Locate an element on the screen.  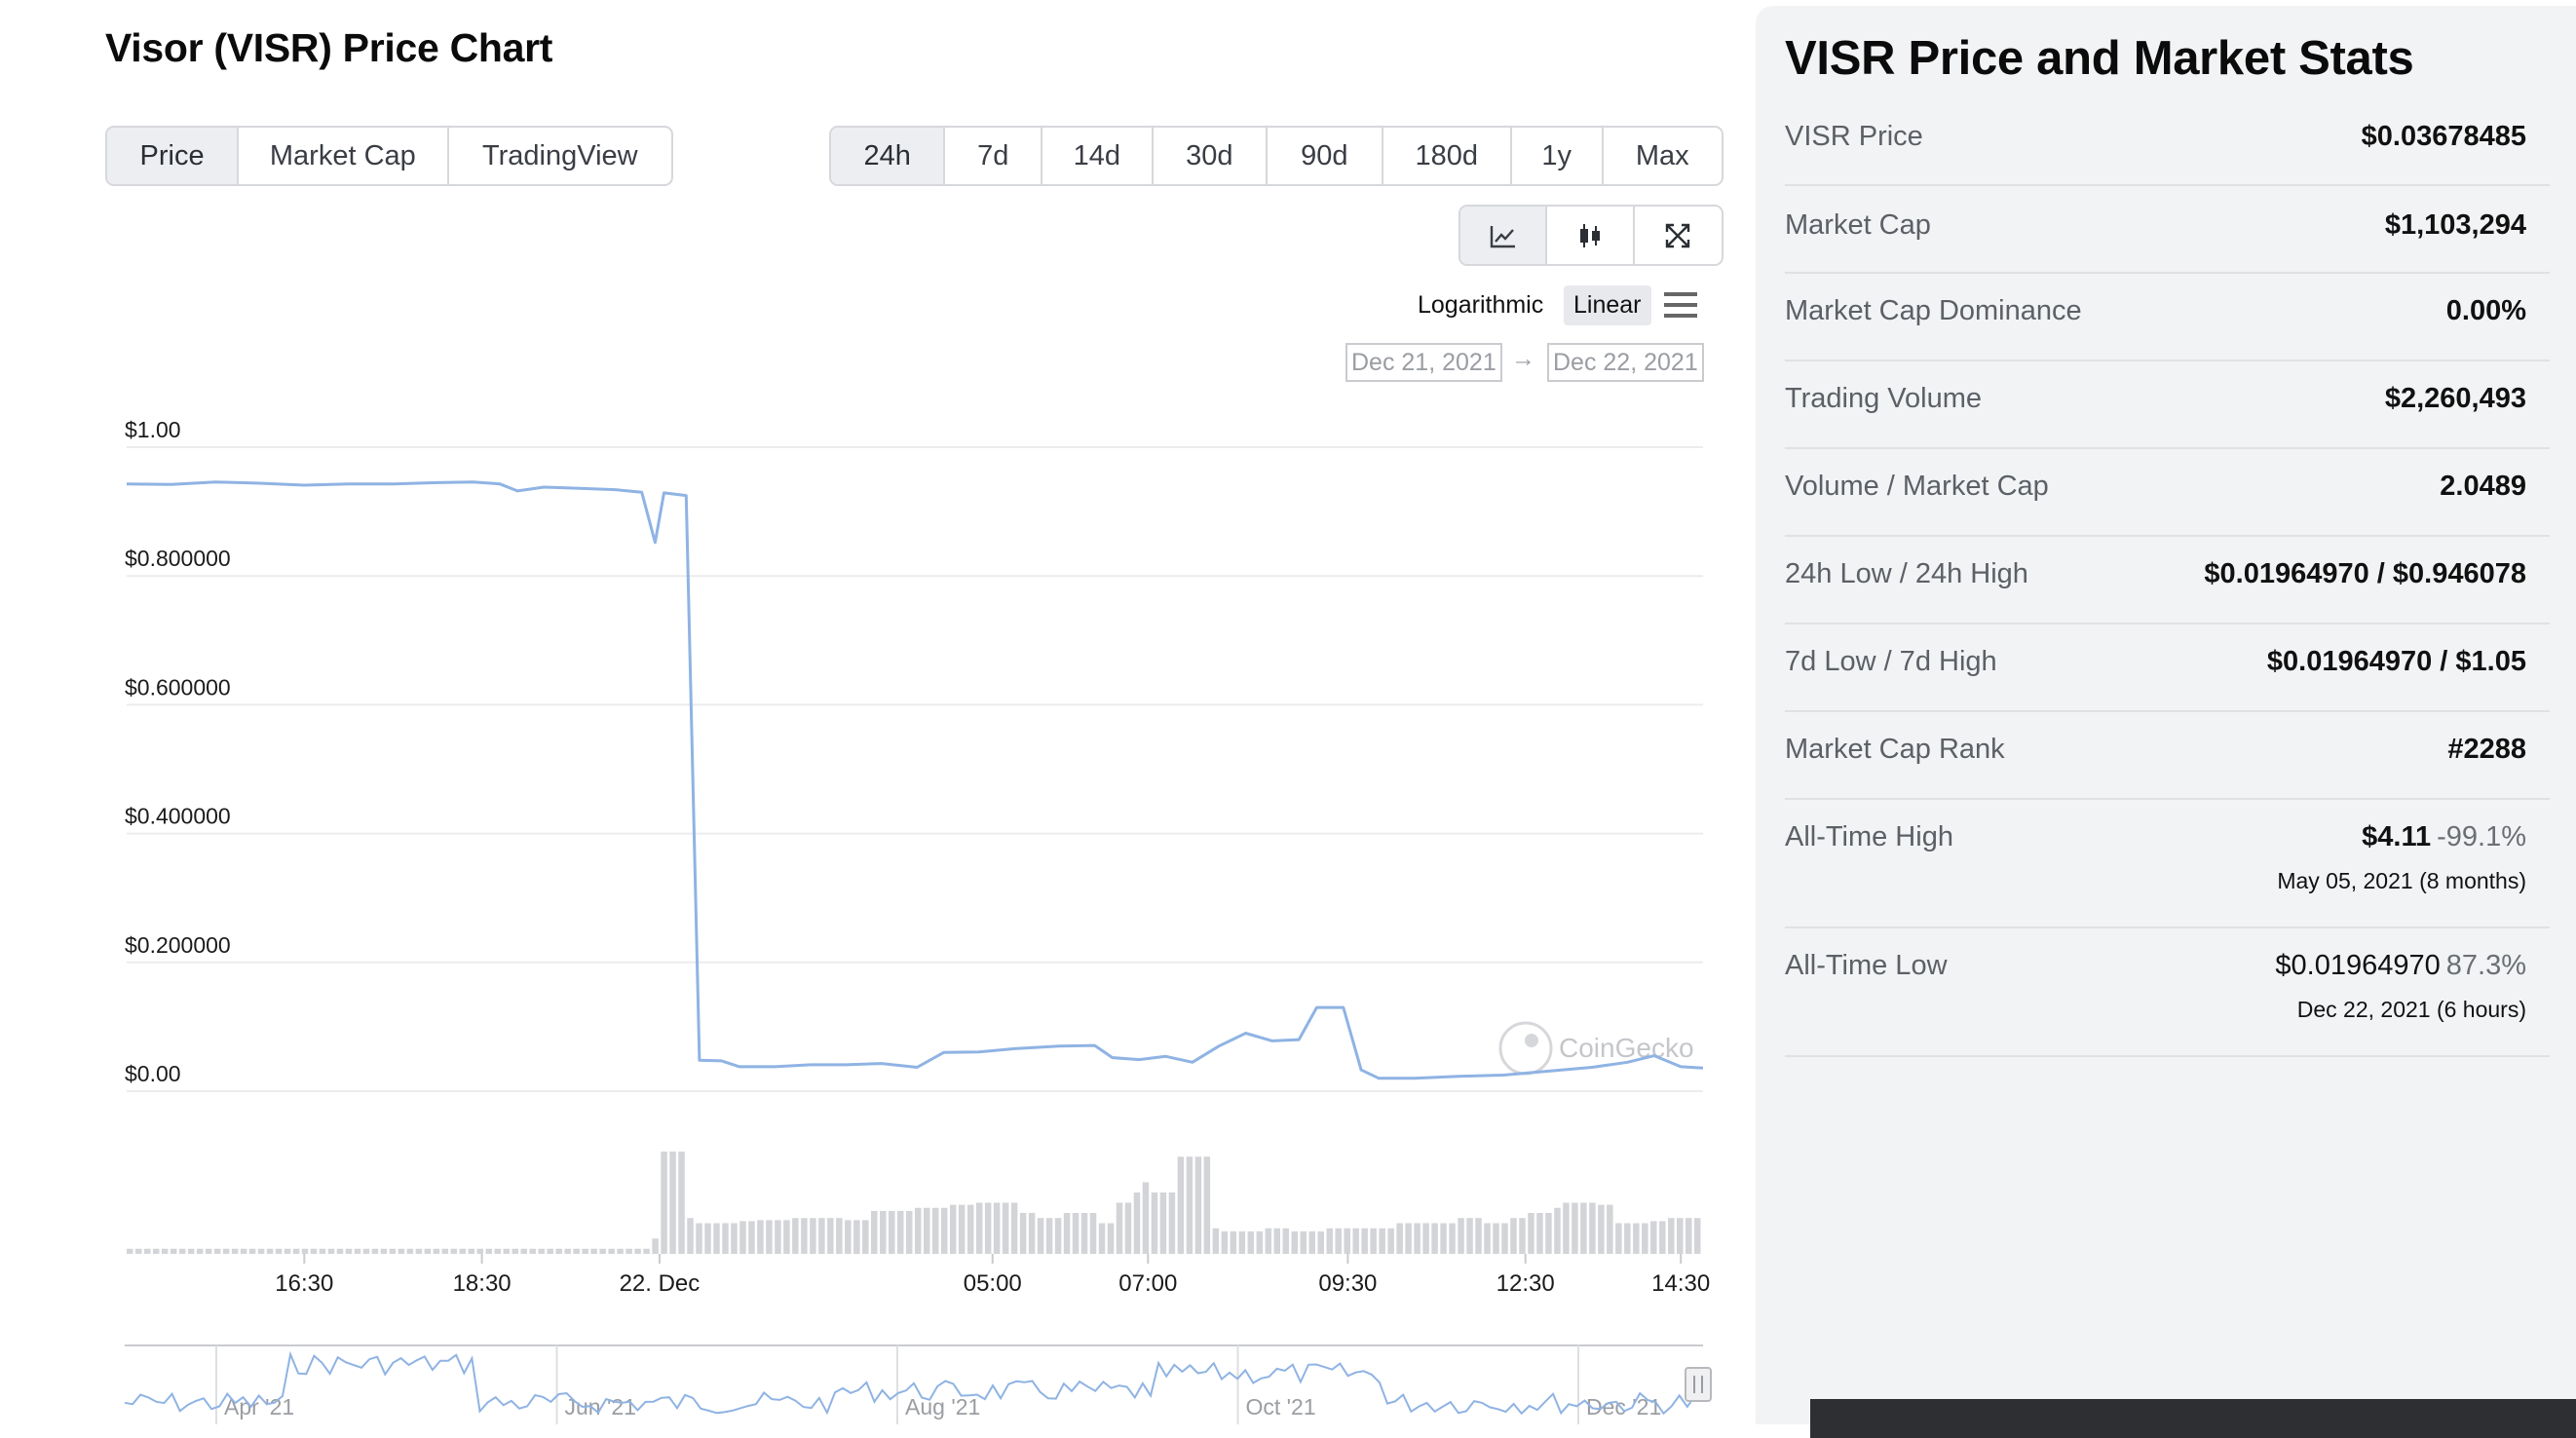
navigator-handle is located at coordinates (1698, 1385).